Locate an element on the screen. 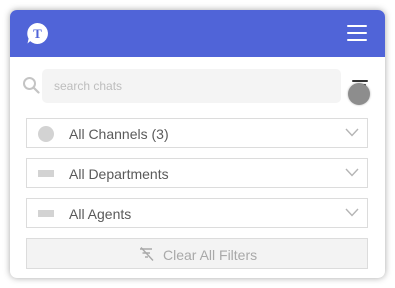 The height and width of the screenshot is (288, 395). logo-letter: T is located at coordinates (37, 33).